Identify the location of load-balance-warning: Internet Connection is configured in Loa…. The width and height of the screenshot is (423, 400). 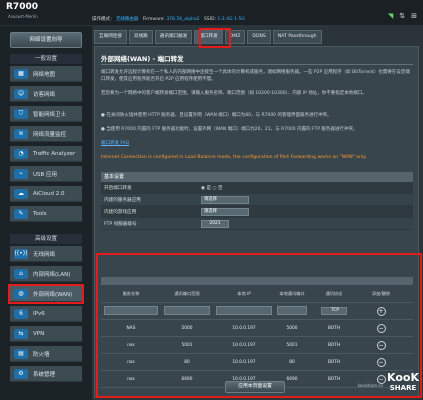
(234, 157).